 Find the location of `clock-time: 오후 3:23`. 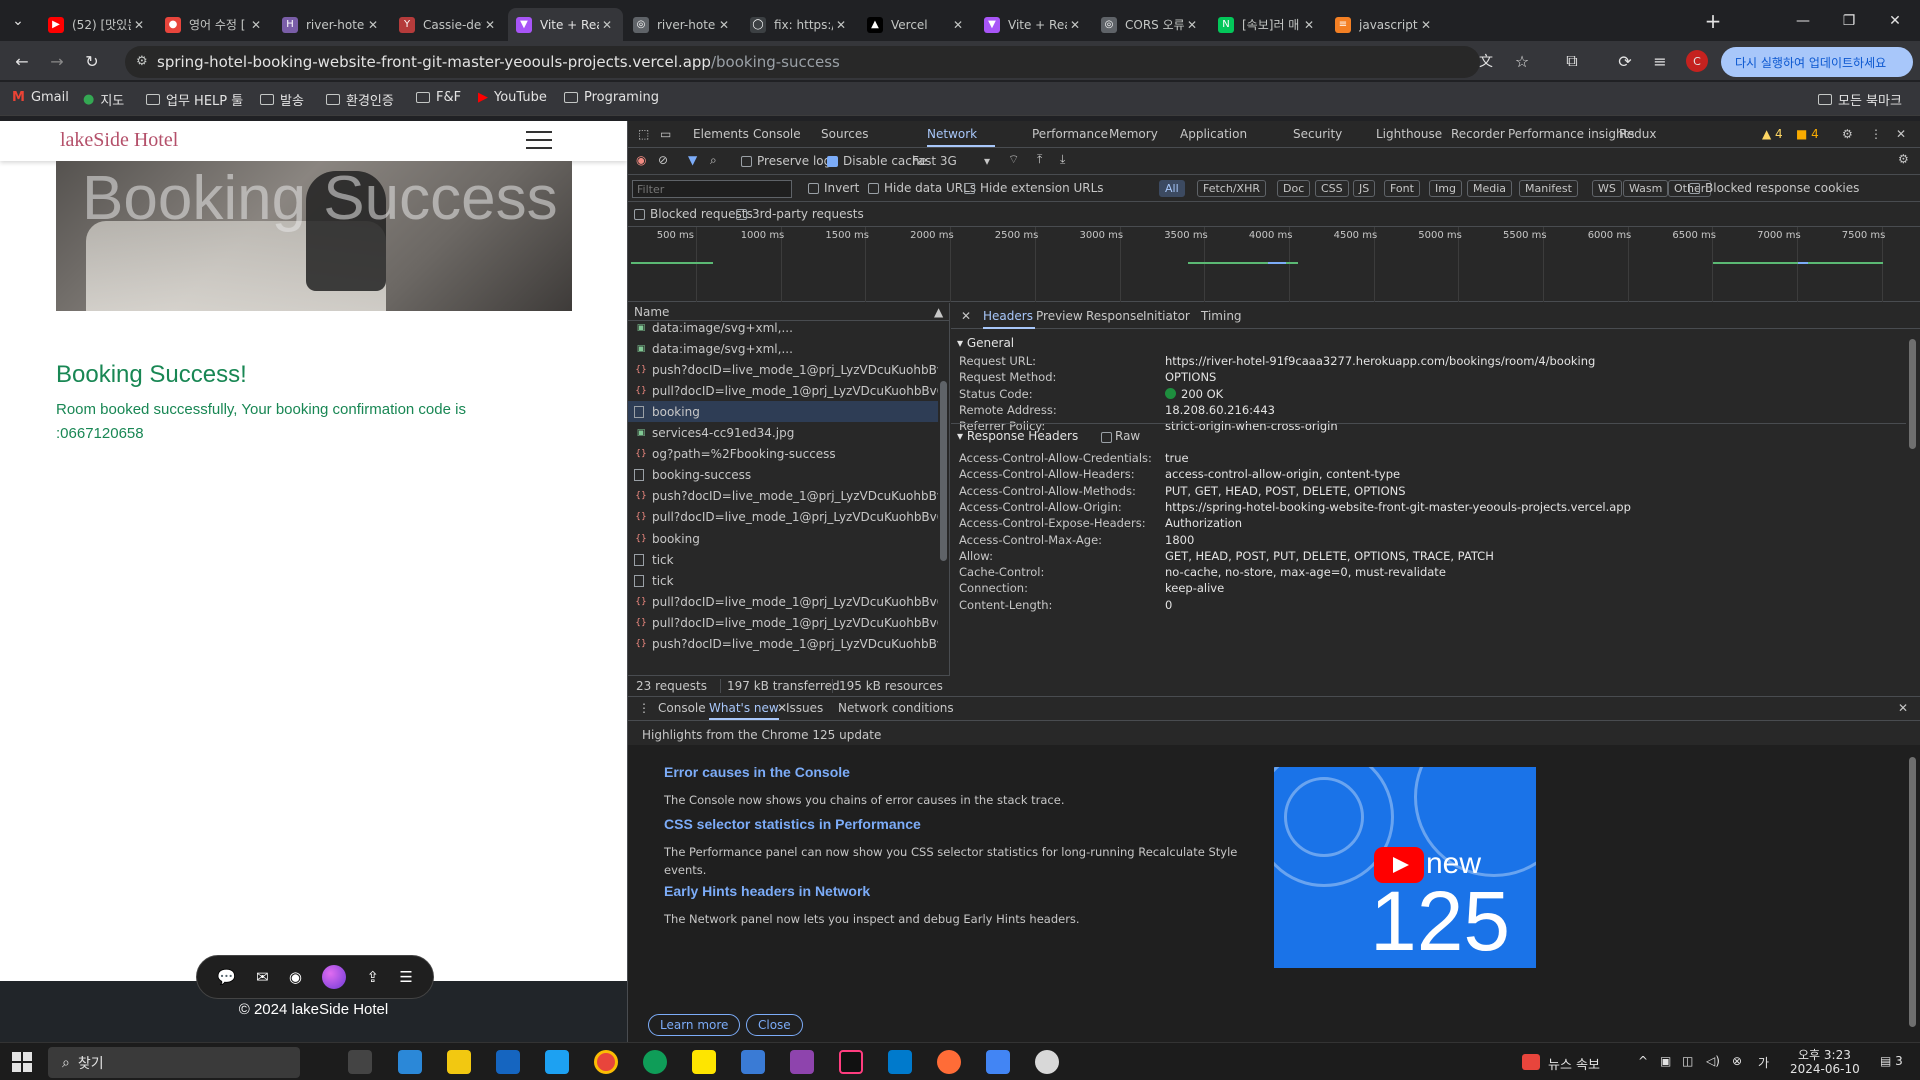

clock-time: 오후 3:23 is located at coordinates (1824, 1054).